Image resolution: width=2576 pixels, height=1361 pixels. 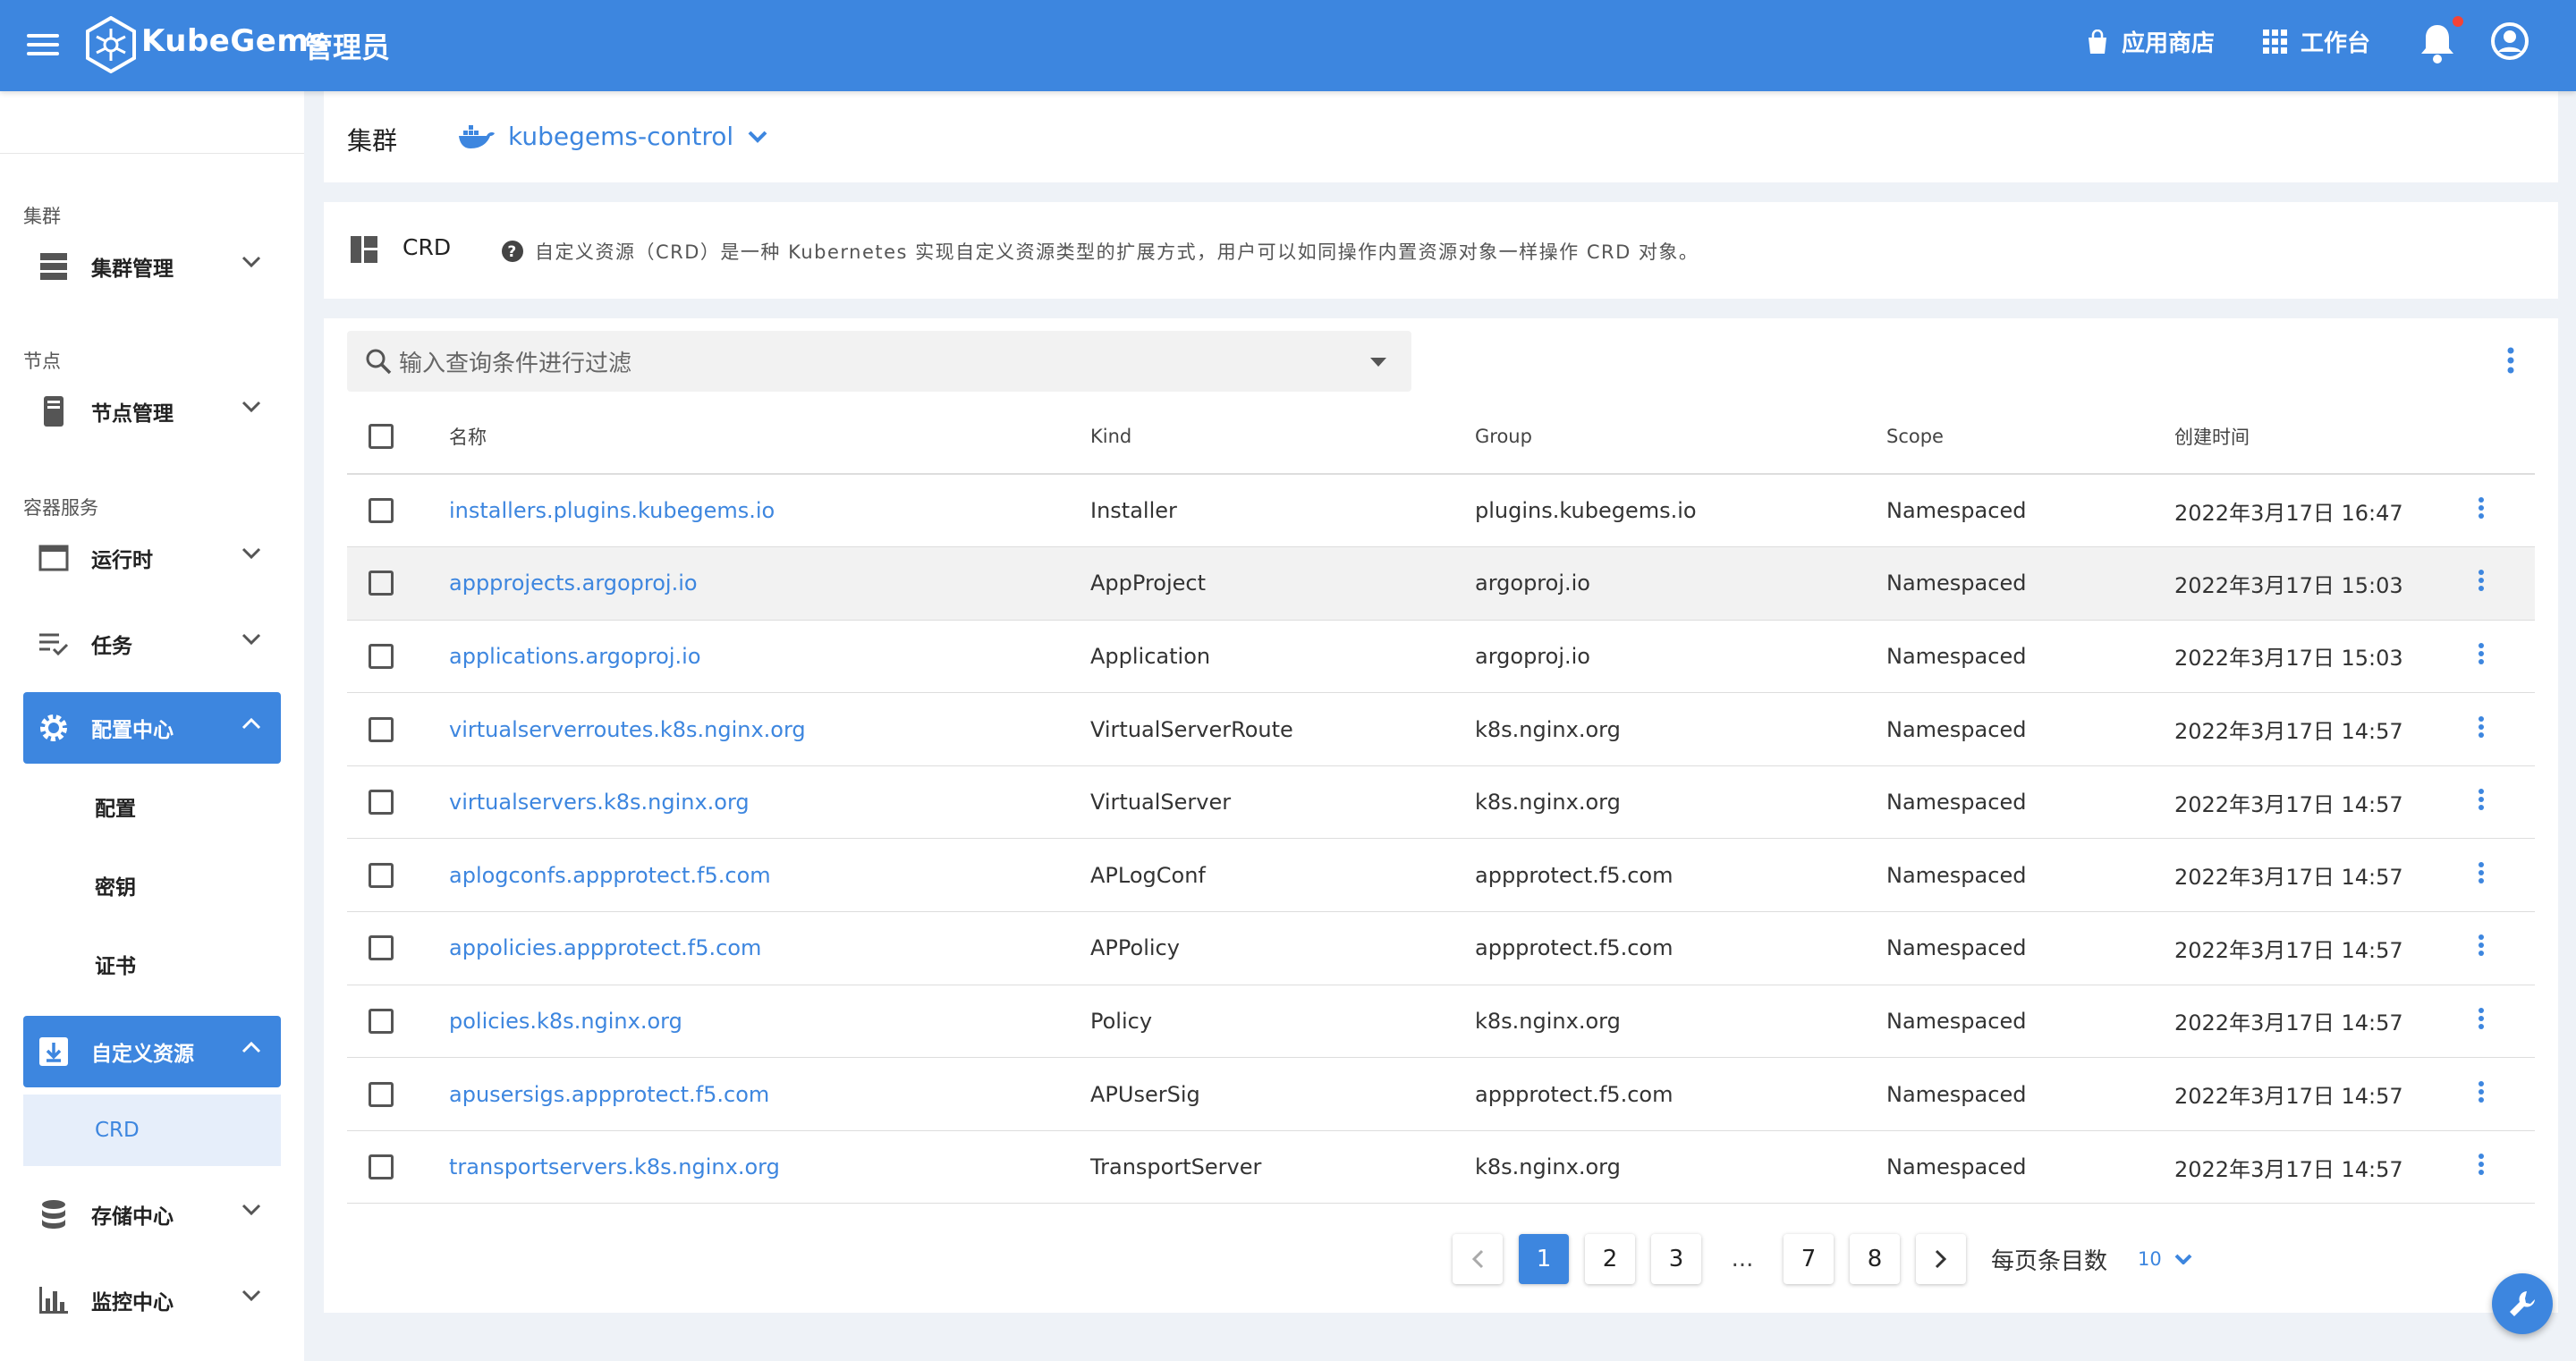 I want to click on cell-kind: Installer, so click(x=1282, y=511).